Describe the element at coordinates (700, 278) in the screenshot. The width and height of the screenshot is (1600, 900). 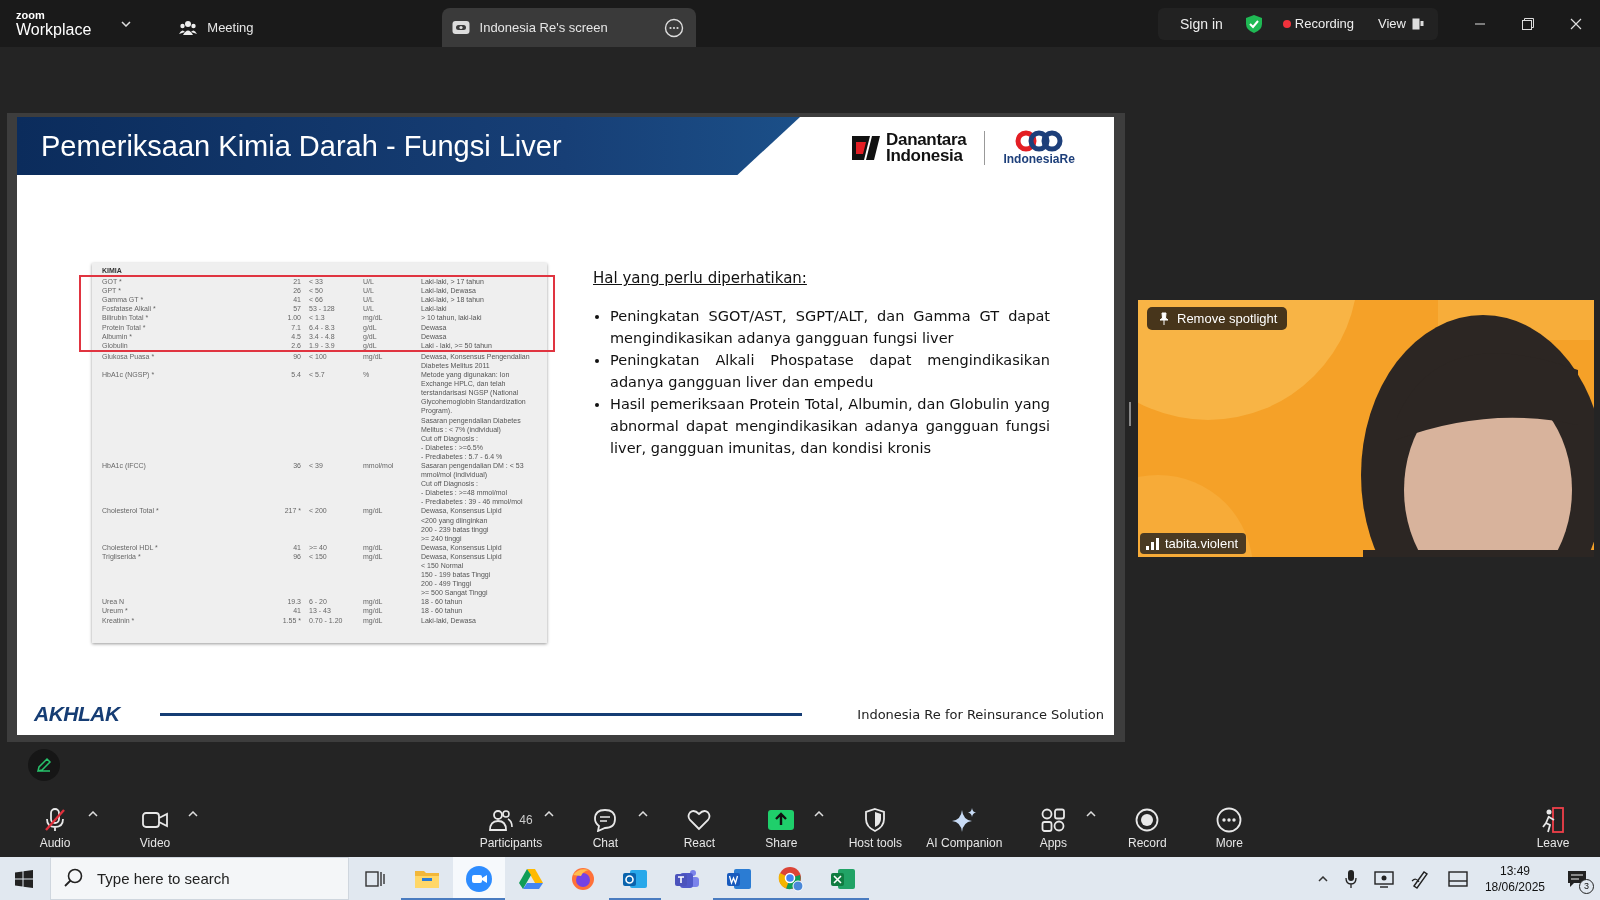
I see `notes-heading: Hal yang perlu diperhatikan:` at that location.